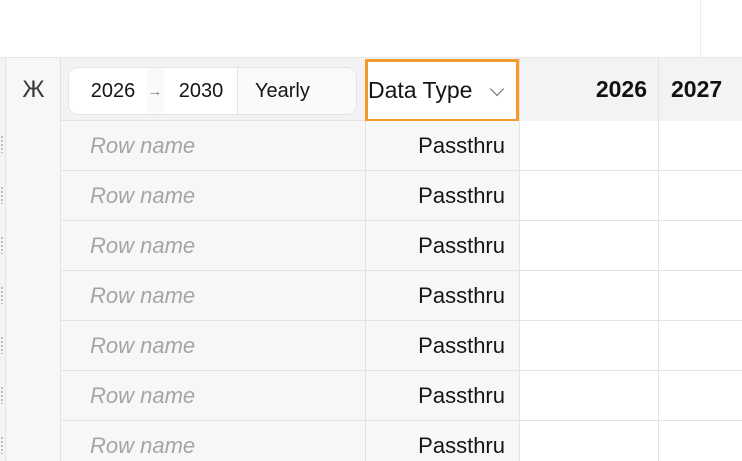 The image size is (742, 461). What do you see at coordinates (371, 29) in the screenshot?
I see `top-toolbar` at bounding box center [371, 29].